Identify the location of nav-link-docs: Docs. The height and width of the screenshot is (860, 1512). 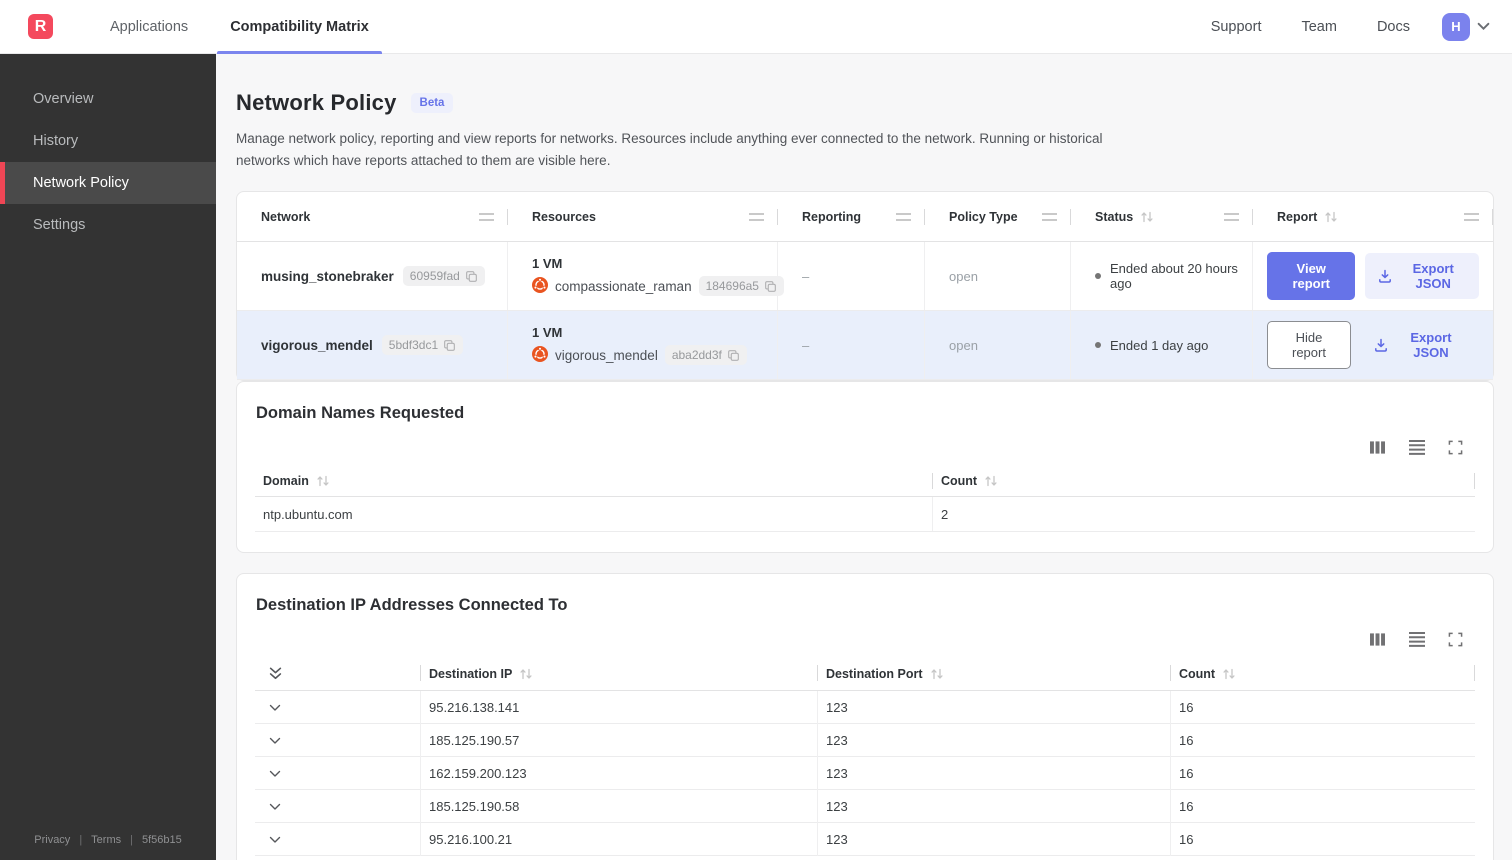
(1393, 27).